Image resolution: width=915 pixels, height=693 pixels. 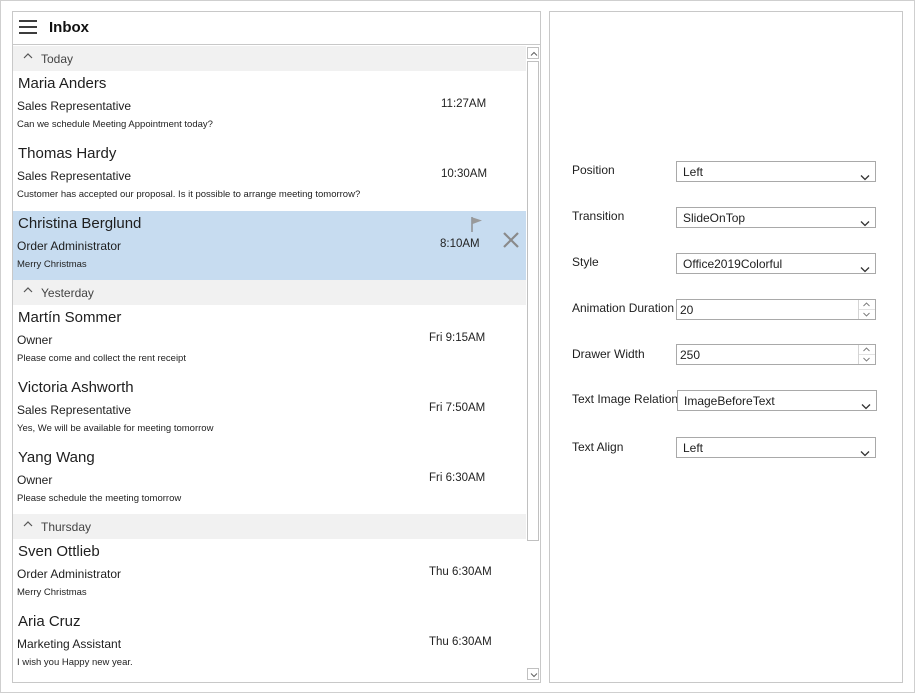 What do you see at coordinates (533, 301) in the screenshot?
I see `scrollbar-thumb` at bounding box center [533, 301].